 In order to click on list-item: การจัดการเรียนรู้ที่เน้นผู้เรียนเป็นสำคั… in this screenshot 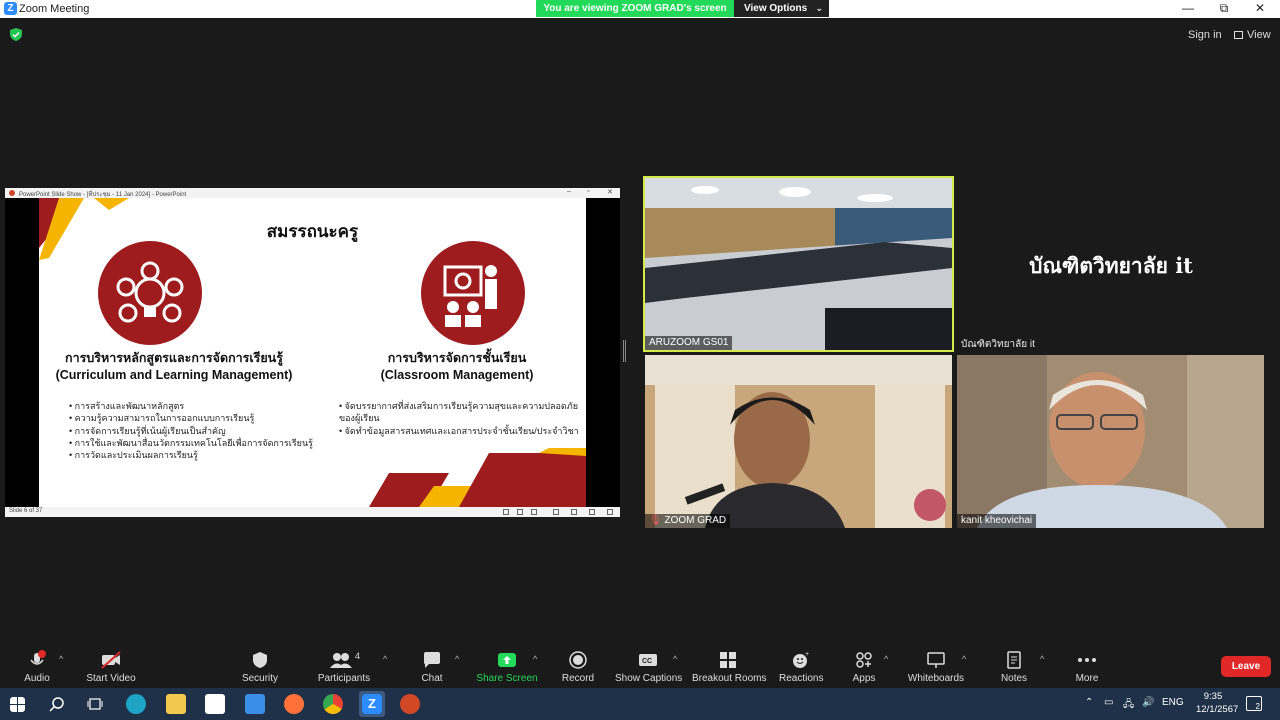, I will do `click(199, 431)`.